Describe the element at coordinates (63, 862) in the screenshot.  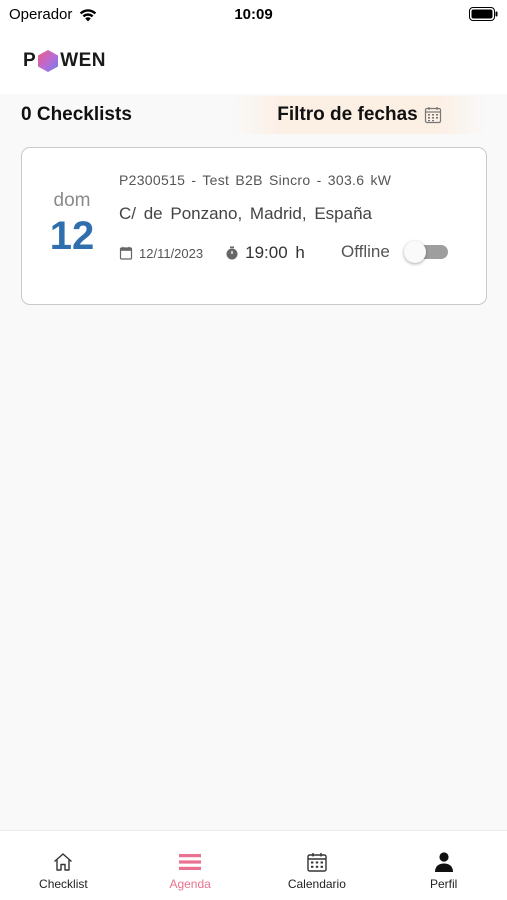
I see `home-icon` at that location.